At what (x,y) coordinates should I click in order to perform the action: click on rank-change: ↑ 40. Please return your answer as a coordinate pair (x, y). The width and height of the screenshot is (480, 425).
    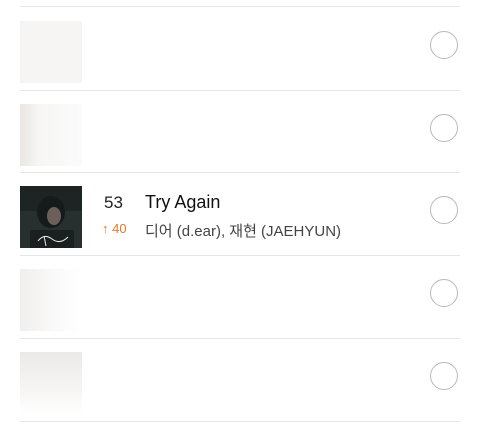
    Looking at the image, I should click on (114, 228).